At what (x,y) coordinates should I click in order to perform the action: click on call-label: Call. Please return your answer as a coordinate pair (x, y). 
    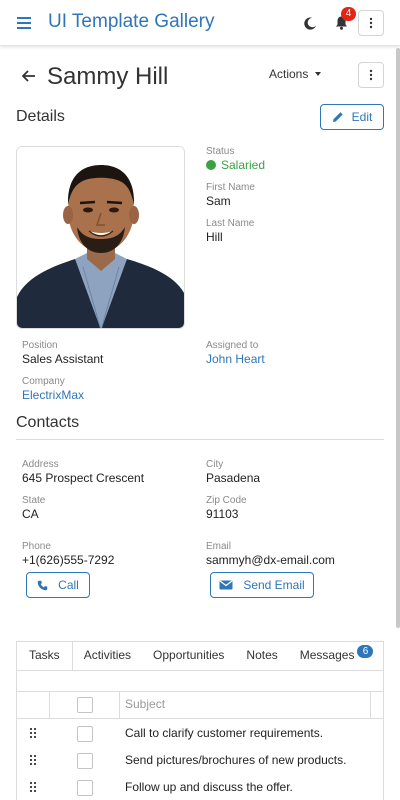
    Looking at the image, I should click on (68, 585).